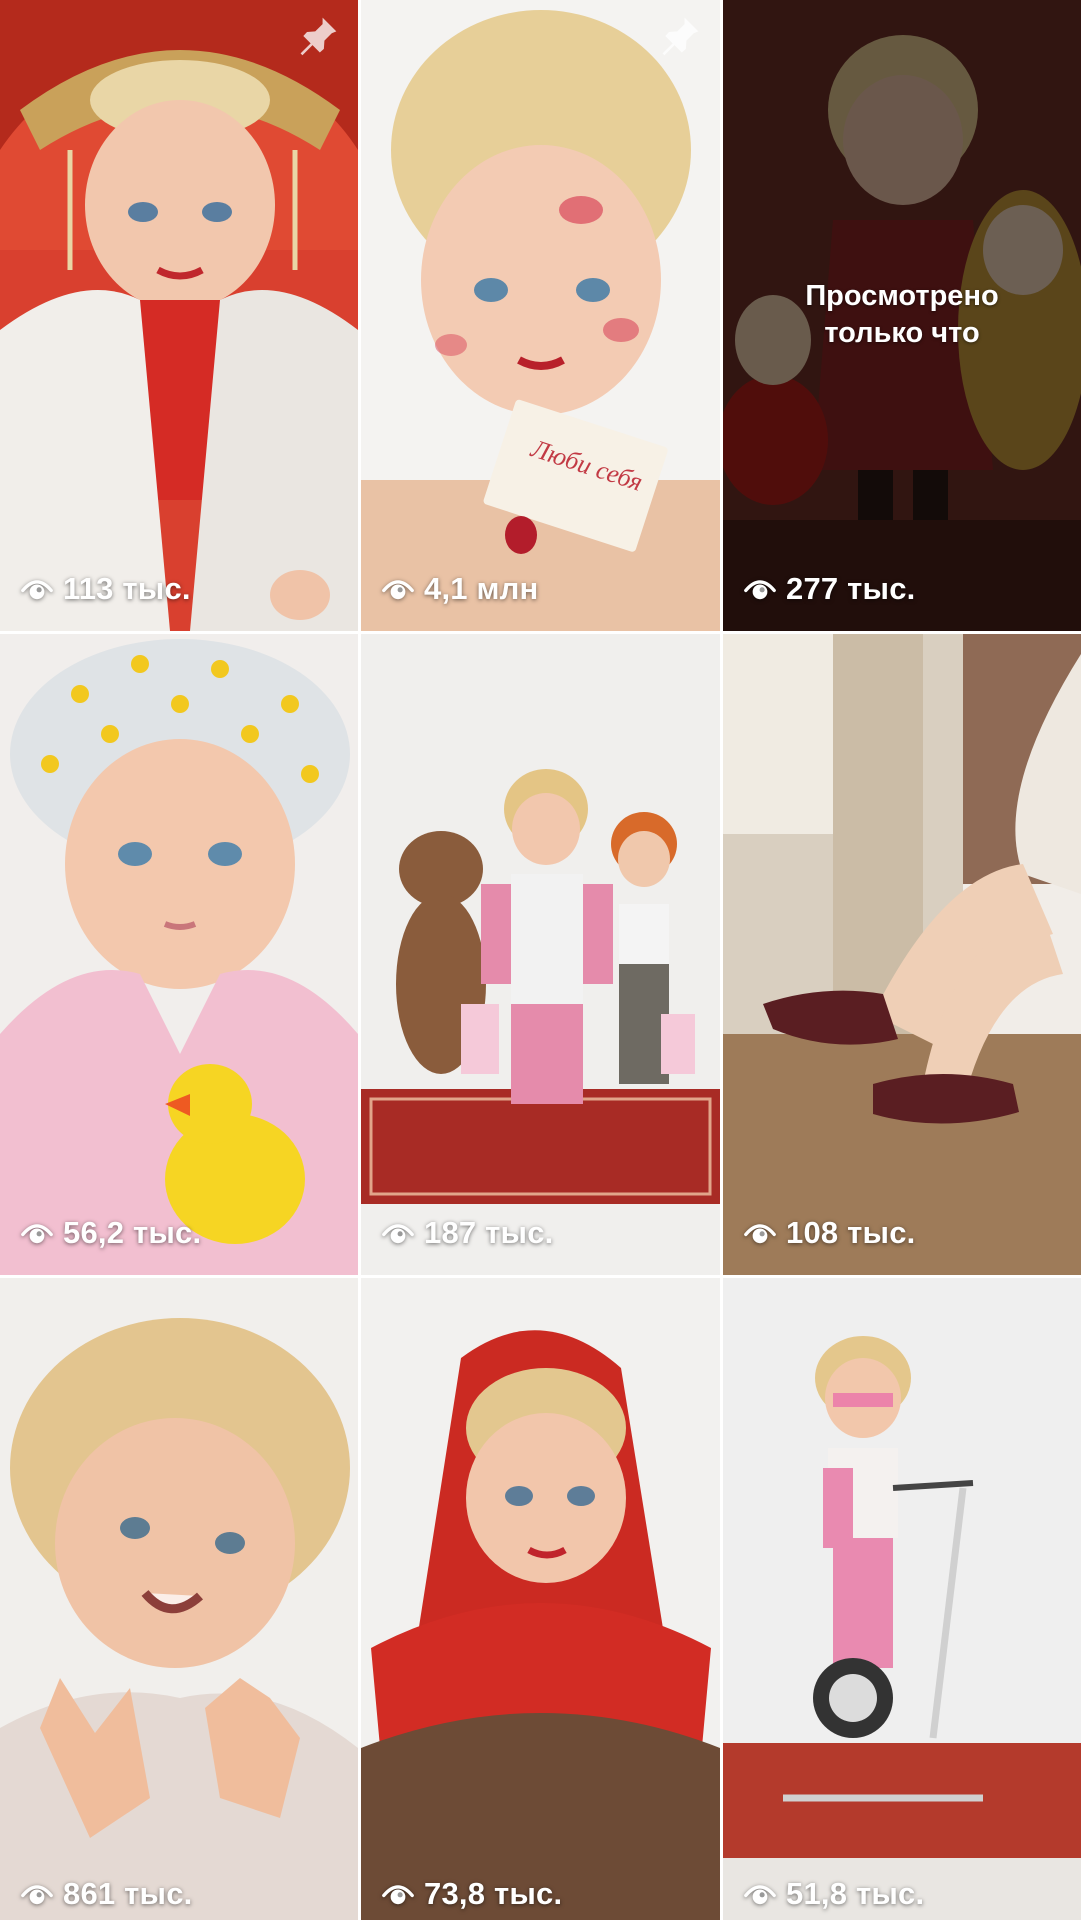 Image resolution: width=1081 pixels, height=1920 pixels. I want to click on video-tile: Просмотрено только что 277 тыс., so click(902, 315).